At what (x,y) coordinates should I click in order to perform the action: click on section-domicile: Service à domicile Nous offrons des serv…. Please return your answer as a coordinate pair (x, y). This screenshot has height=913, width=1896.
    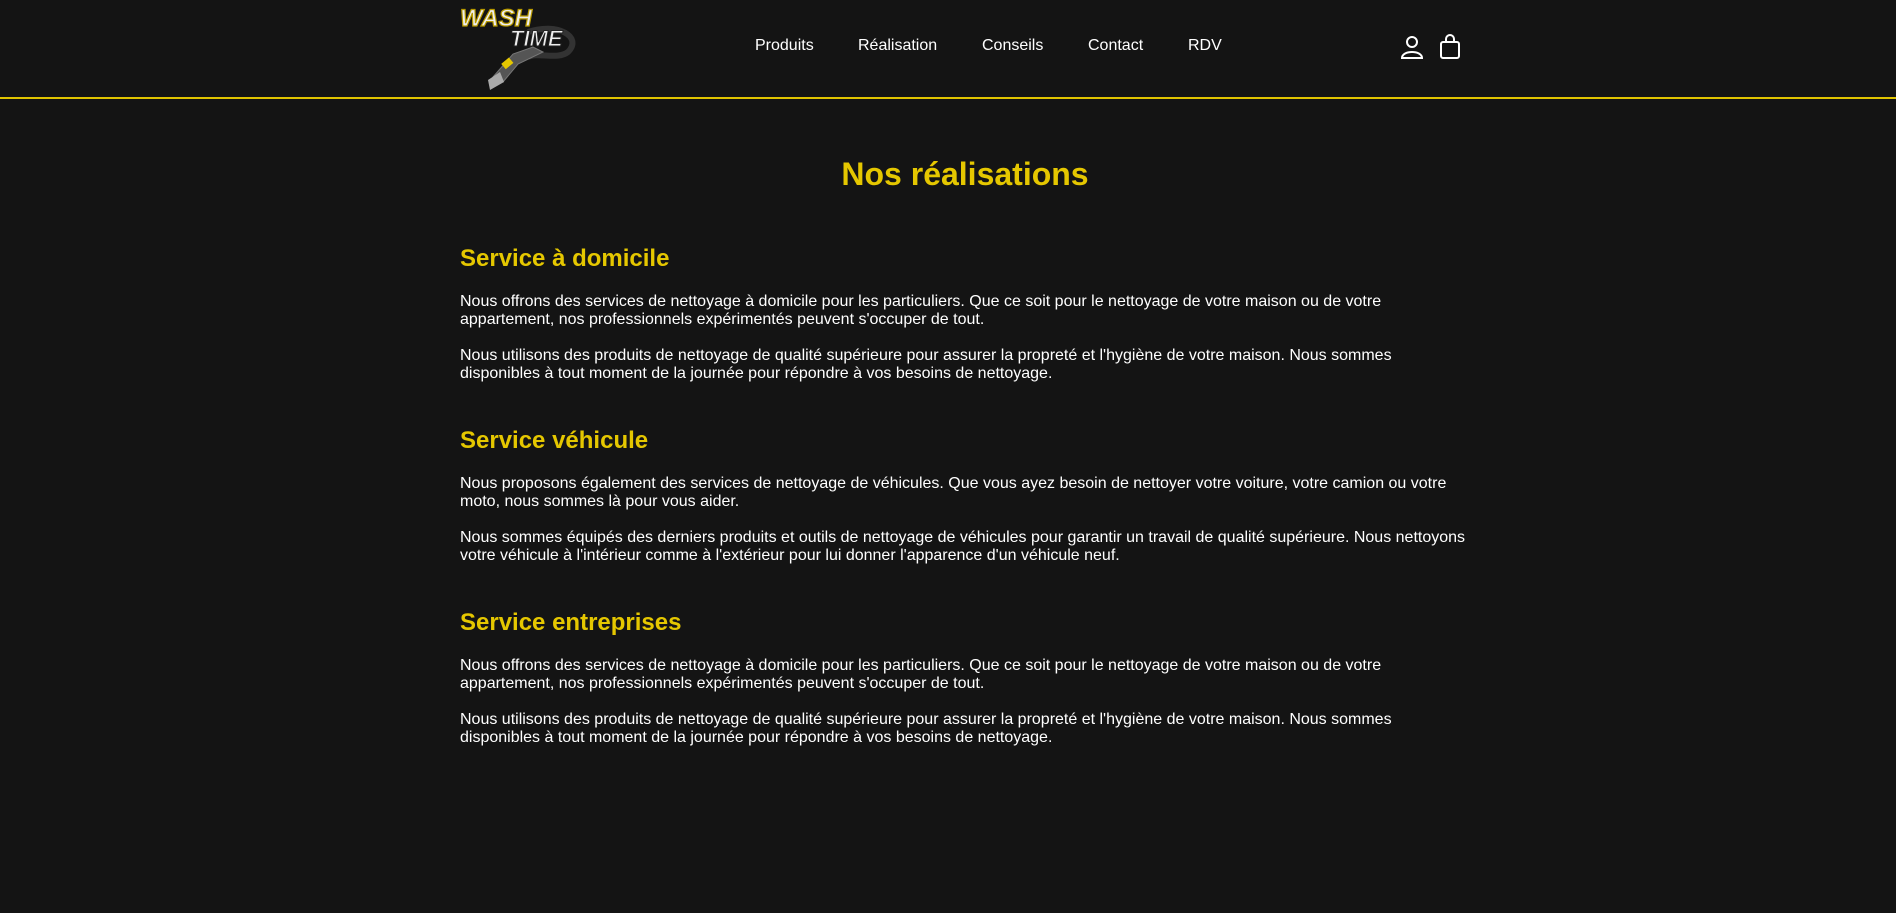
    Looking at the image, I should click on (965, 314).